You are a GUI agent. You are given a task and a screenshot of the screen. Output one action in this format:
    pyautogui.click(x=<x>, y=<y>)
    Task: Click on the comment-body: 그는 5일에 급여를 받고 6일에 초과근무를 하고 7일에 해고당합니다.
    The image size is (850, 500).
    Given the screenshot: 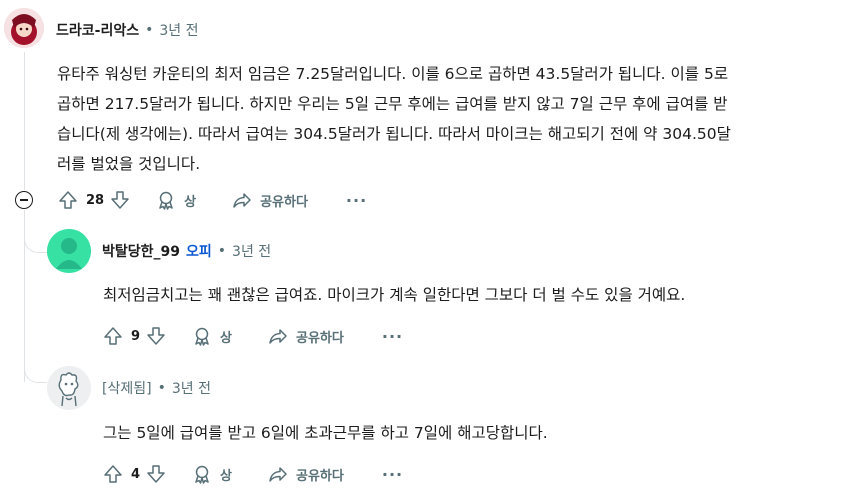 What is the action you would take?
    pyautogui.click(x=325, y=433)
    